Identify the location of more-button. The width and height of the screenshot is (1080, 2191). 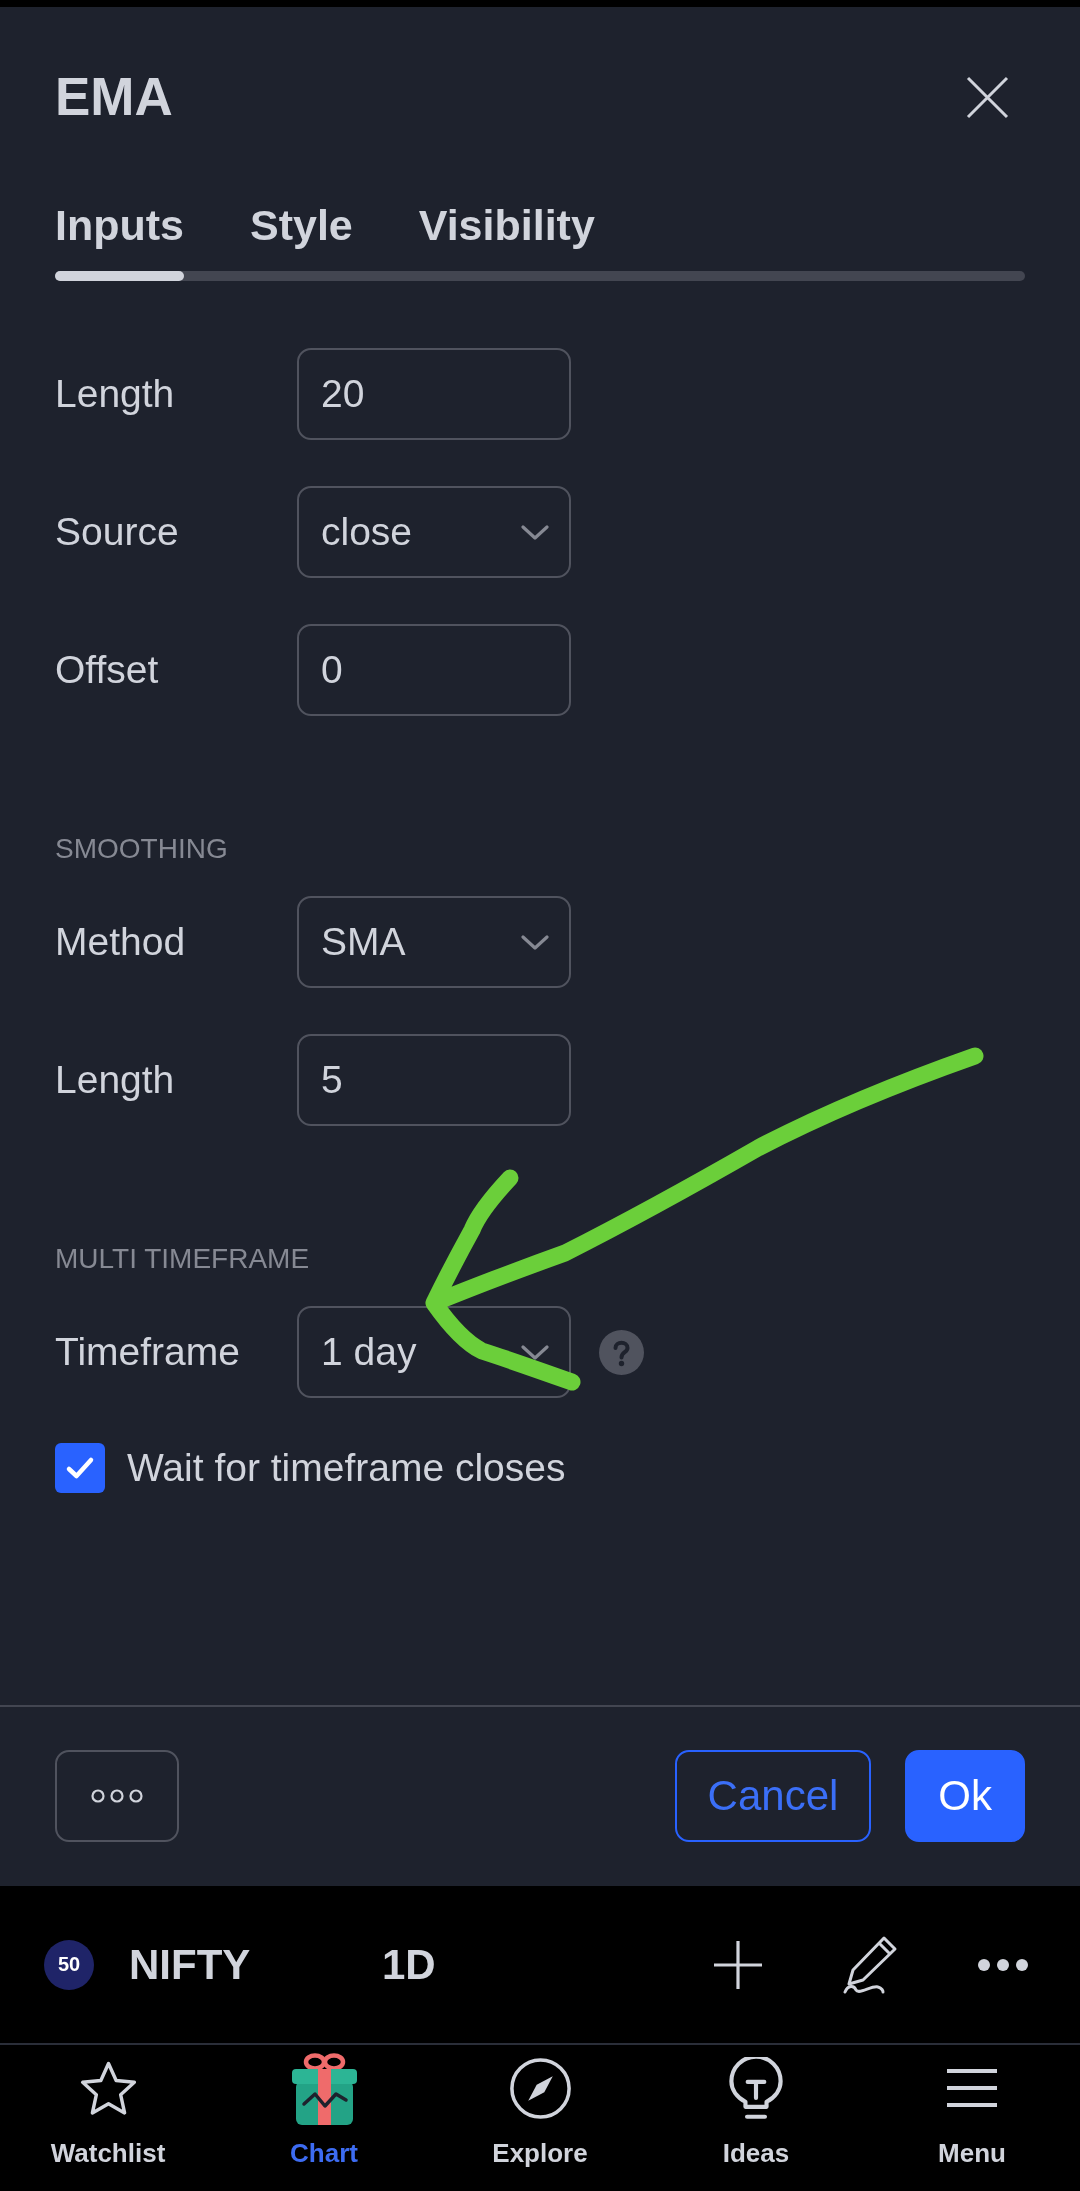
(117, 1796).